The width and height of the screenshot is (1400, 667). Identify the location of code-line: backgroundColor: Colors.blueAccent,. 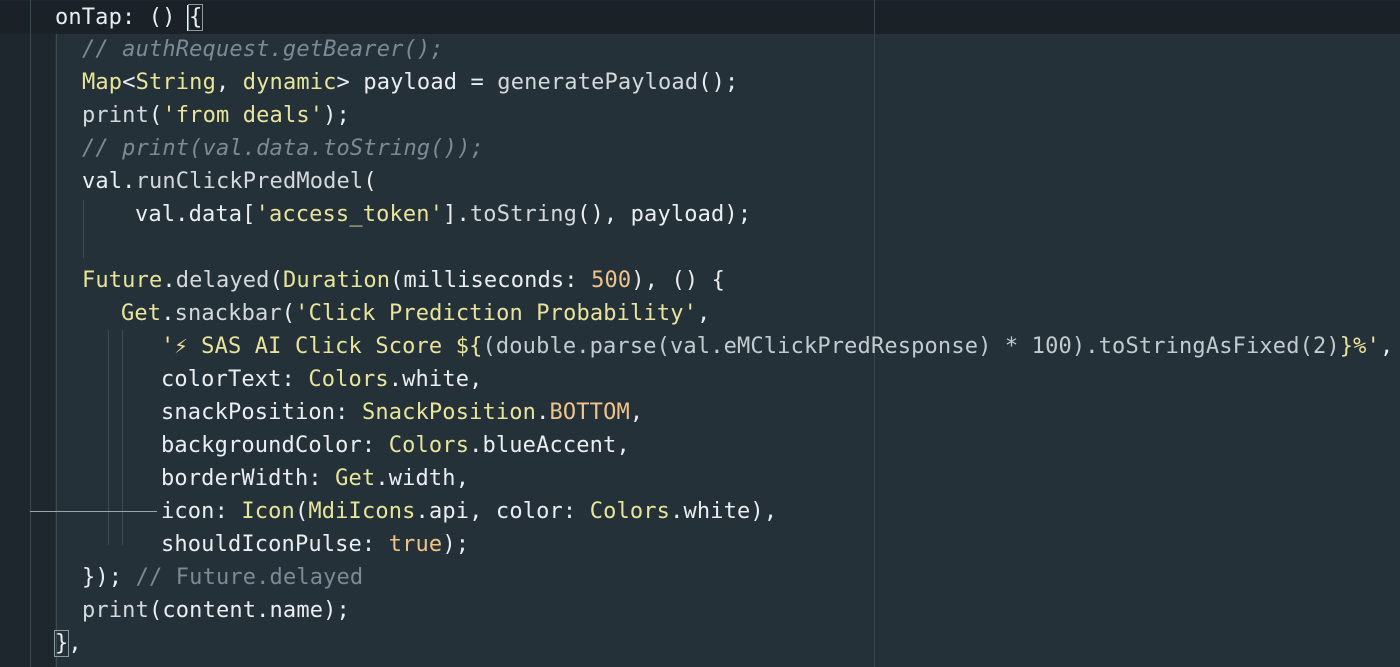
(395, 445).